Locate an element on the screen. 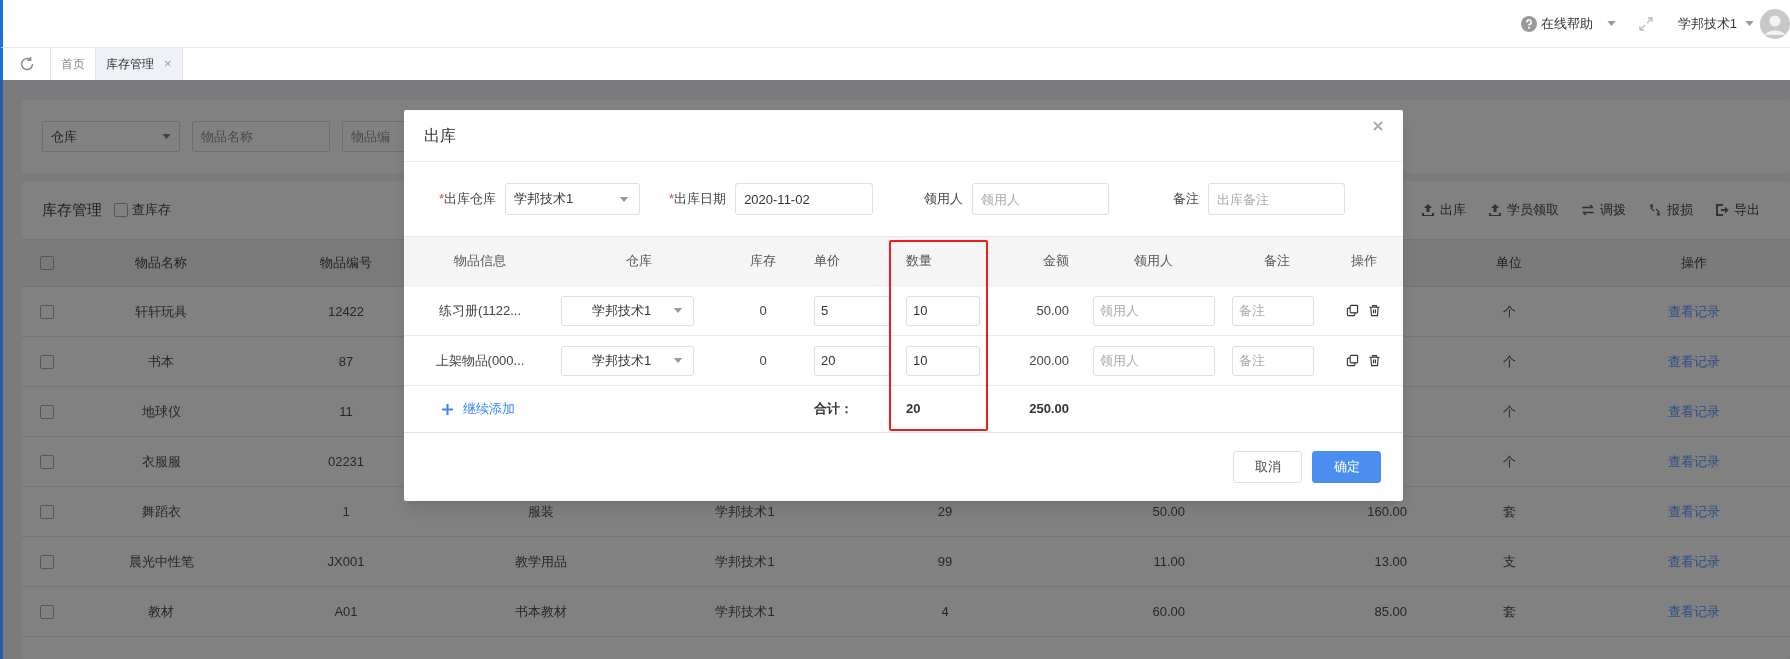  table-cell-text: 4 is located at coordinates (945, 611).